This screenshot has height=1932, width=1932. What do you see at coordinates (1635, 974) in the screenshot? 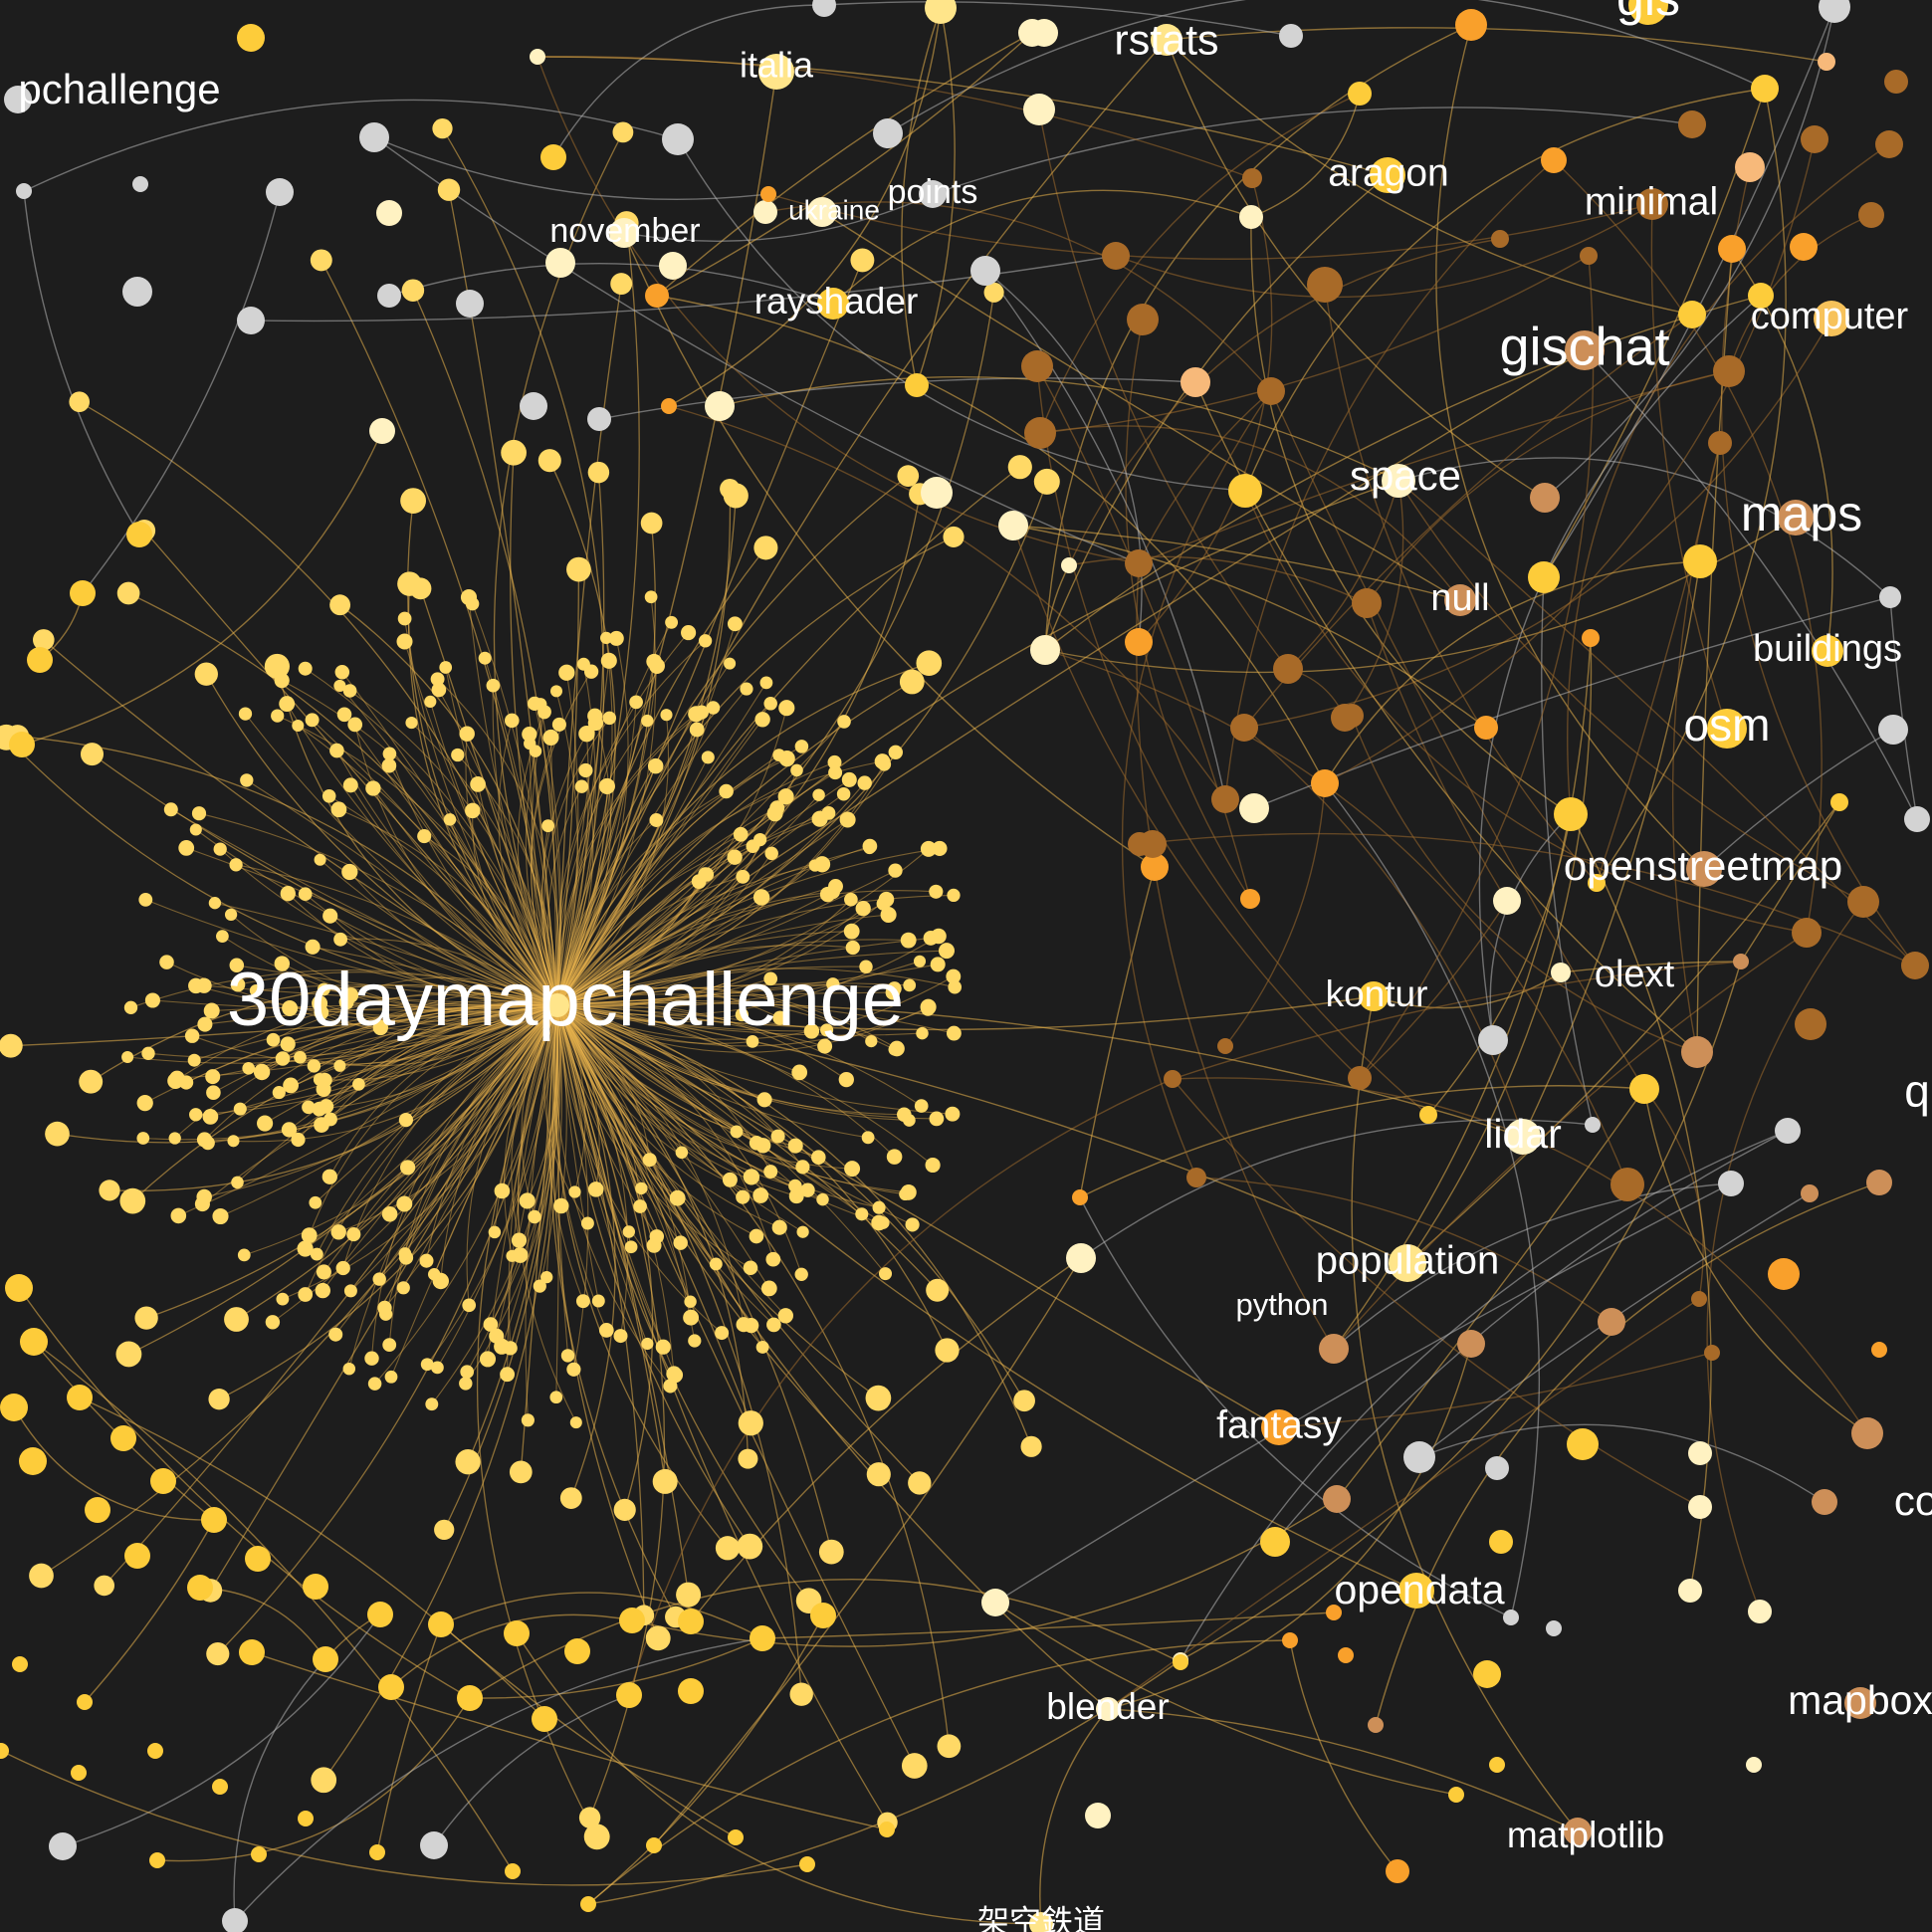
I see `label-olext: olext` at bounding box center [1635, 974].